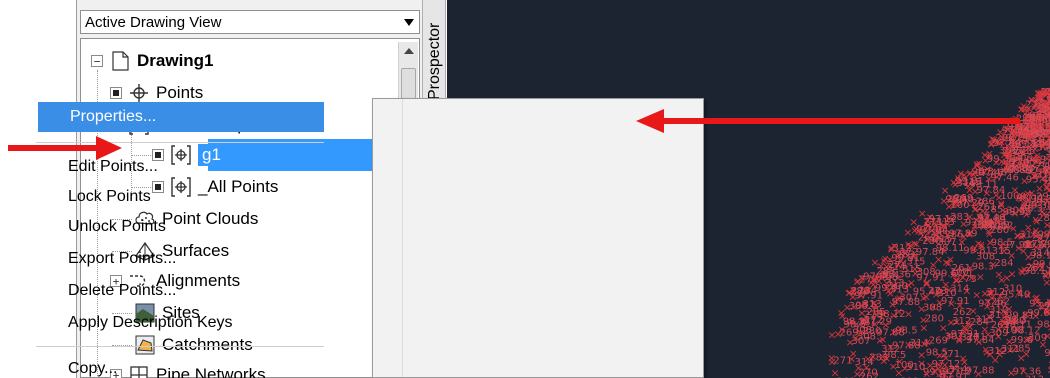  I want to click on annotation-arrow-left, so click(65, 148).